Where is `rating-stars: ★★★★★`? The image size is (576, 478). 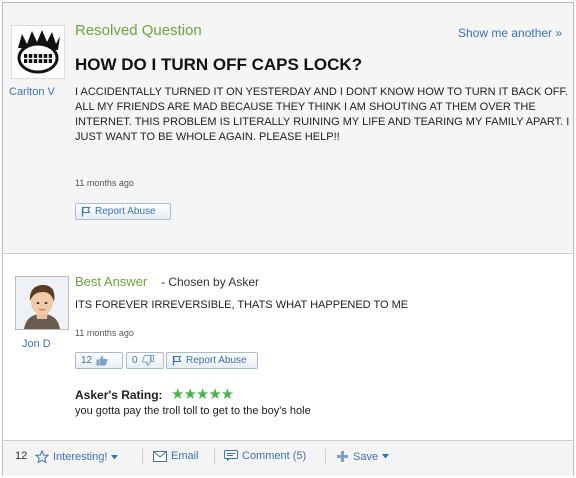
rating-stars: ★★★★★ is located at coordinates (202, 394).